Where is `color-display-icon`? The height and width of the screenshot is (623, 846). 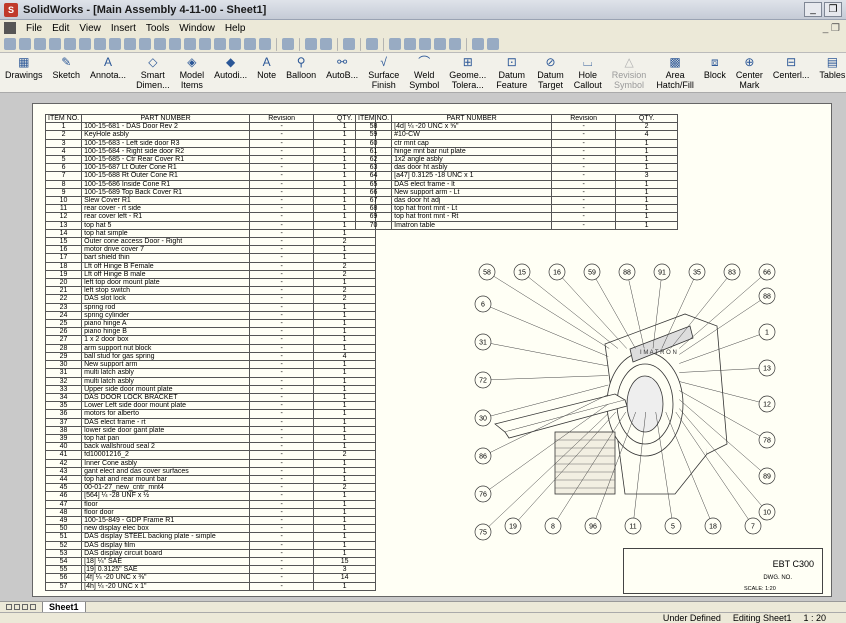 color-display-icon is located at coordinates (455, 44).